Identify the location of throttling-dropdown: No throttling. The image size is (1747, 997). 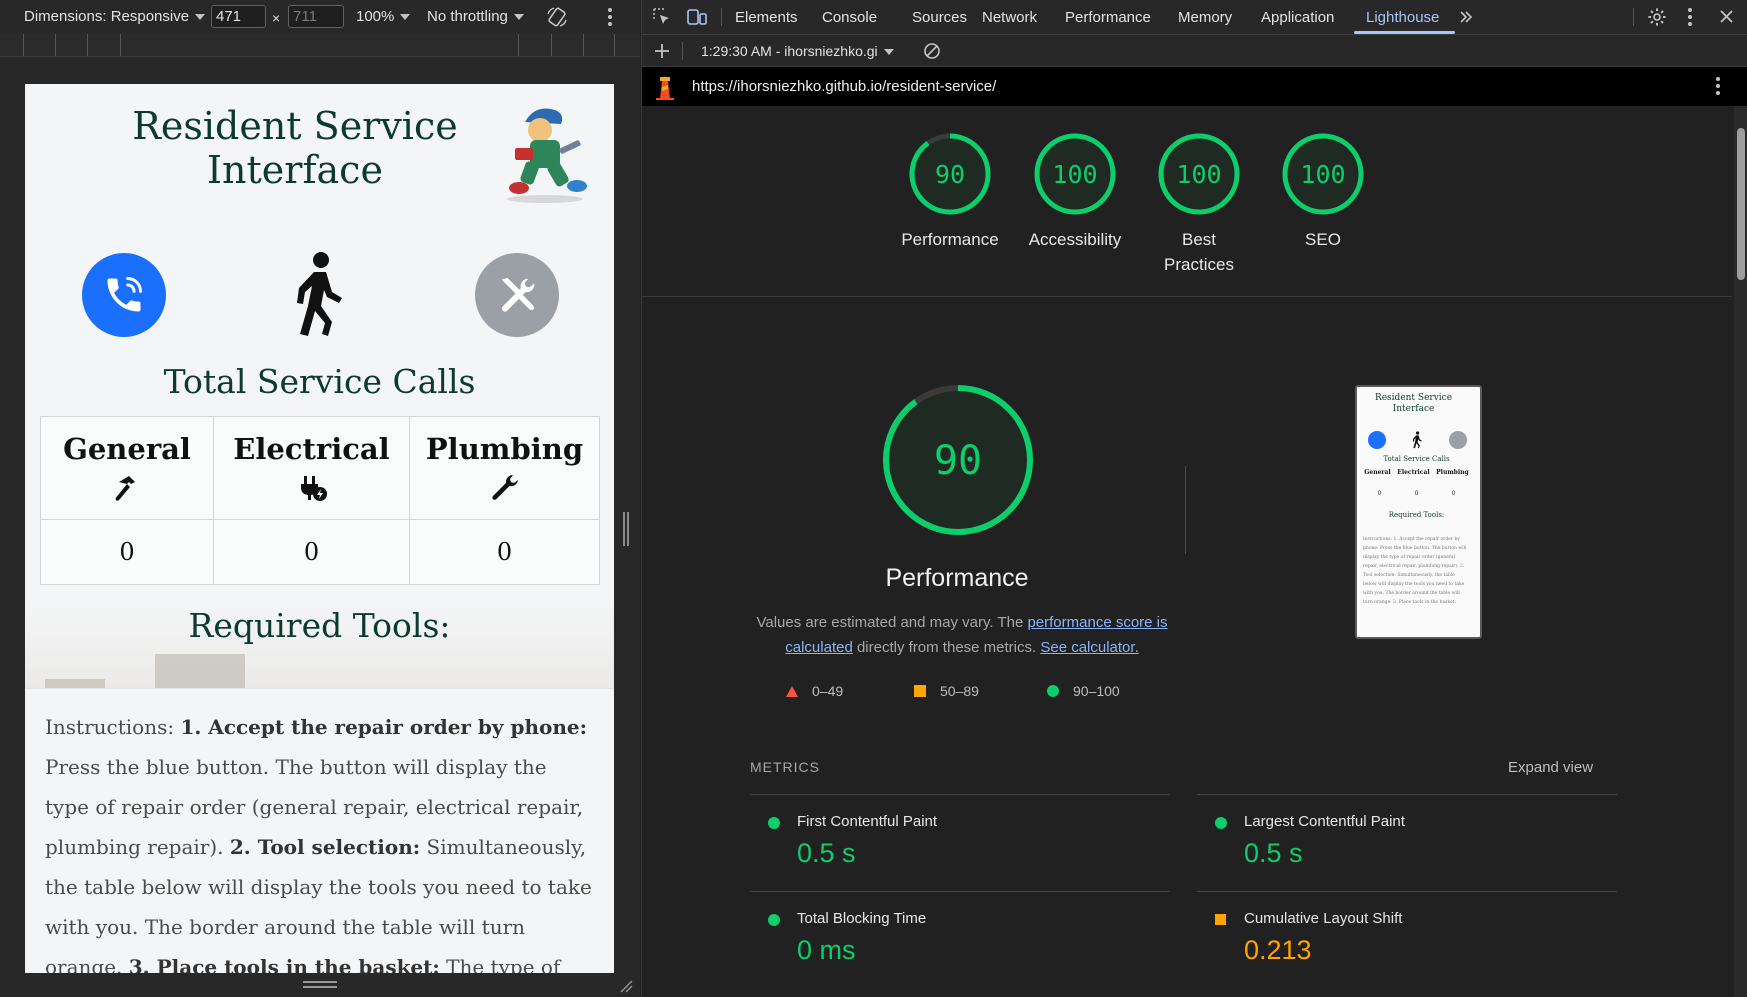
(475, 16).